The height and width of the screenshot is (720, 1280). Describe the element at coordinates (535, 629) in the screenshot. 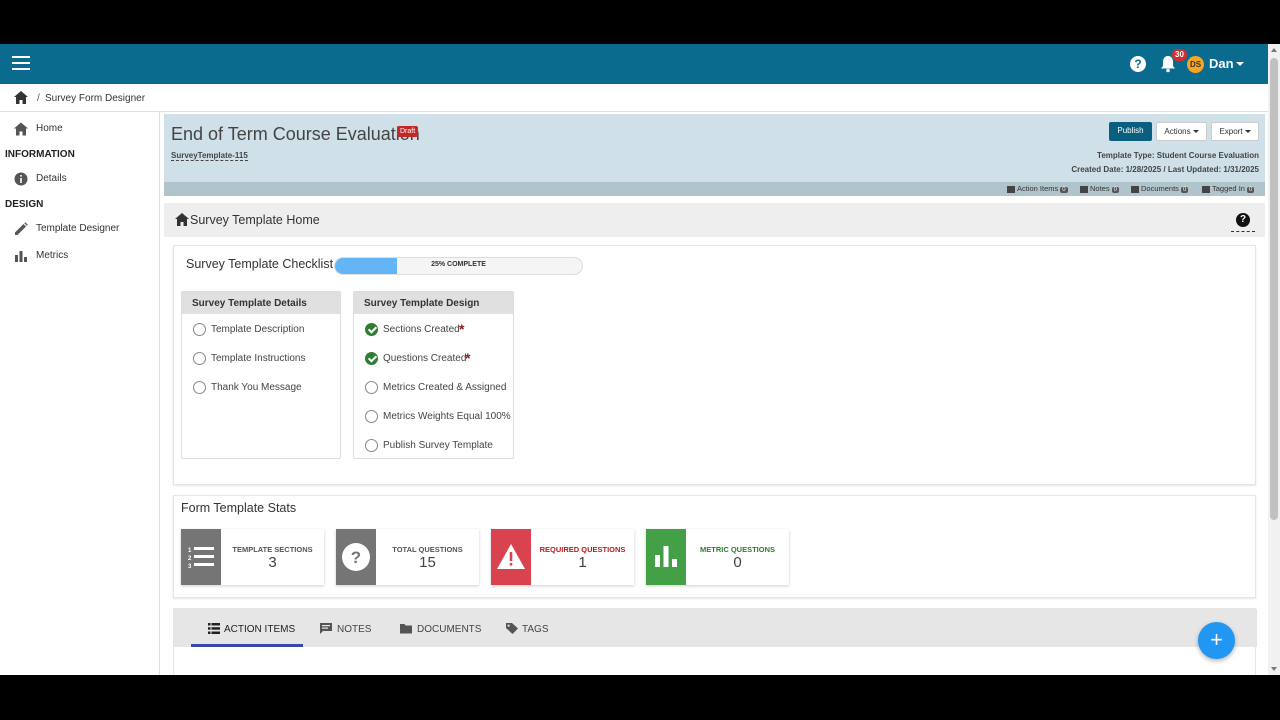

I see `tab-label: TAGS` at that location.